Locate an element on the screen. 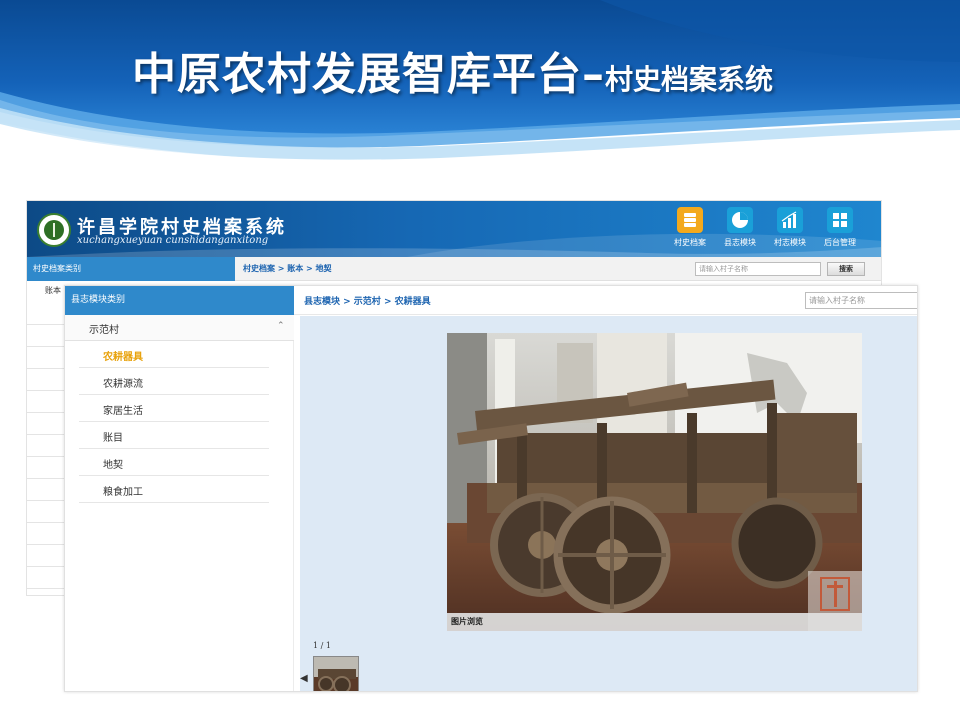 This screenshot has height=720, width=960. category-sidebar: 示范村 ⌃ 农耕器具 农耕源流 家居生活 账目 地契 粮食加工 is located at coordinates (179, 503).